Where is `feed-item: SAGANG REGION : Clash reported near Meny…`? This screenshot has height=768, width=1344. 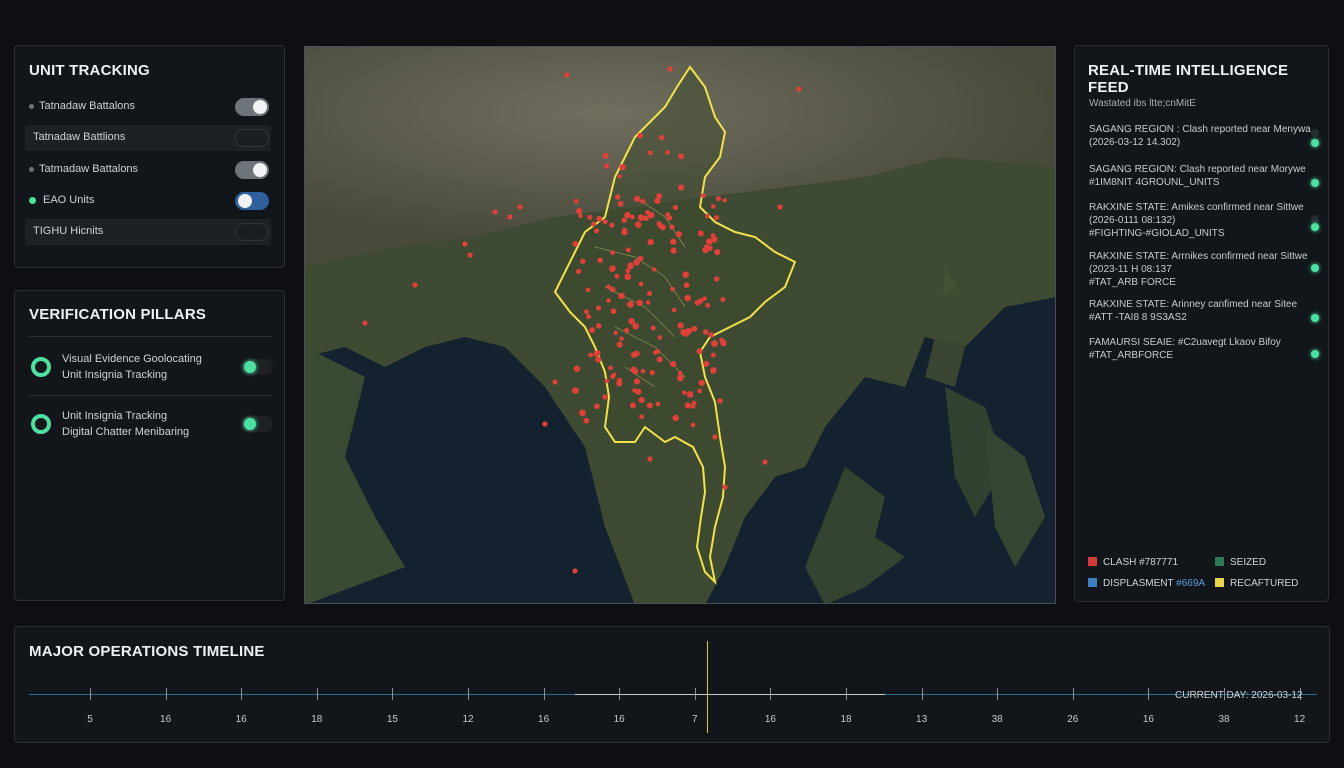
feed-item: SAGANG REGION : Clash reported near Meny… is located at coordinates (1204, 136).